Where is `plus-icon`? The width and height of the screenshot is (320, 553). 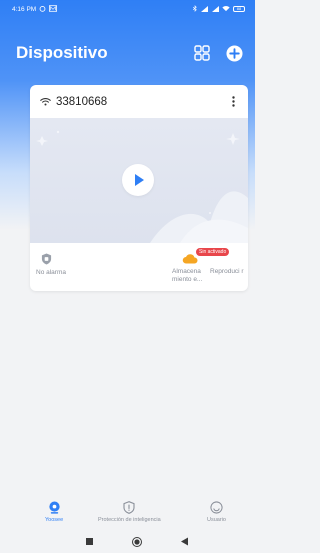
plus-icon is located at coordinates (234, 53).